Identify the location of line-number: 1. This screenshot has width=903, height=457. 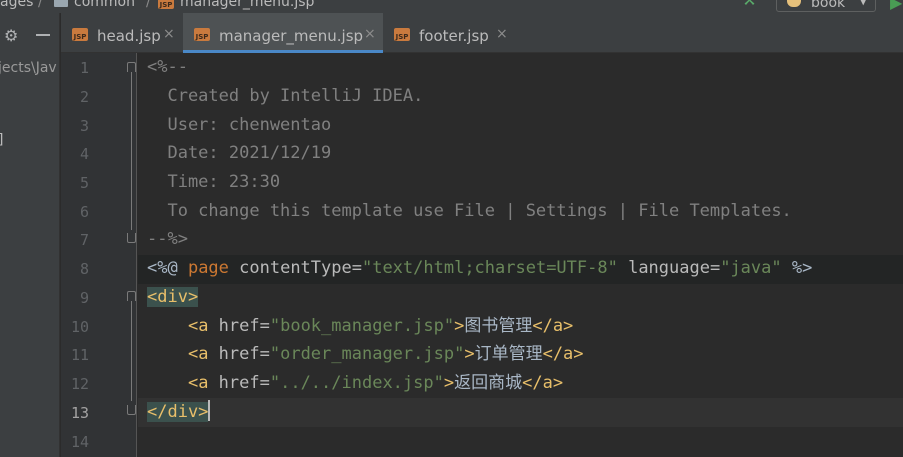
(84, 68).